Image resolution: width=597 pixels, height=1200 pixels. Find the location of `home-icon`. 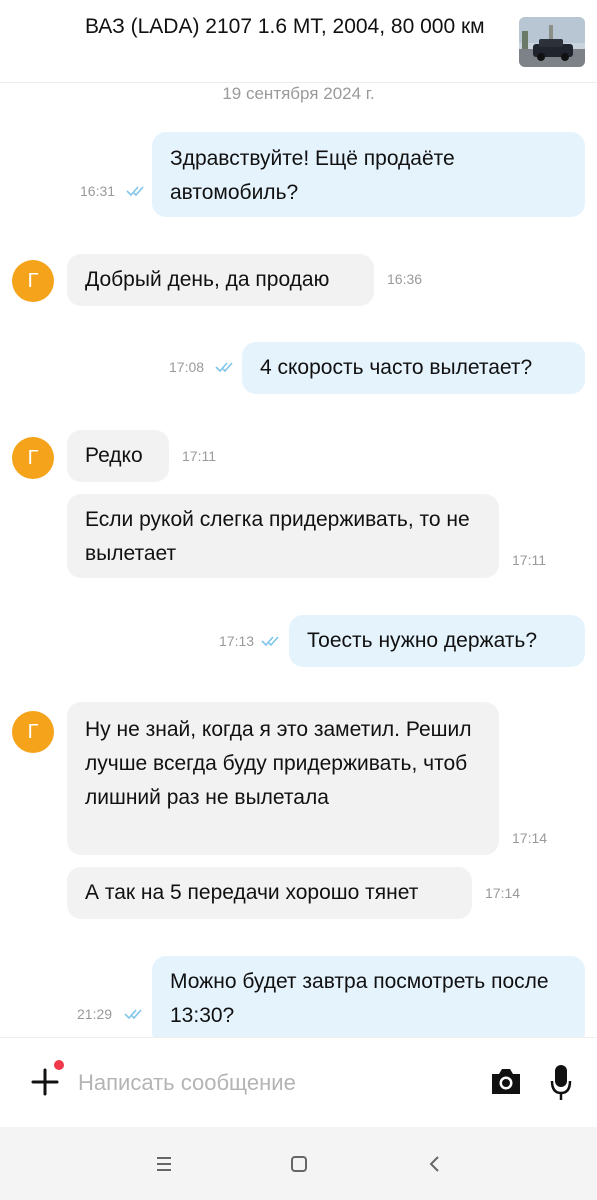

home-icon is located at coordinates (299, 1164).